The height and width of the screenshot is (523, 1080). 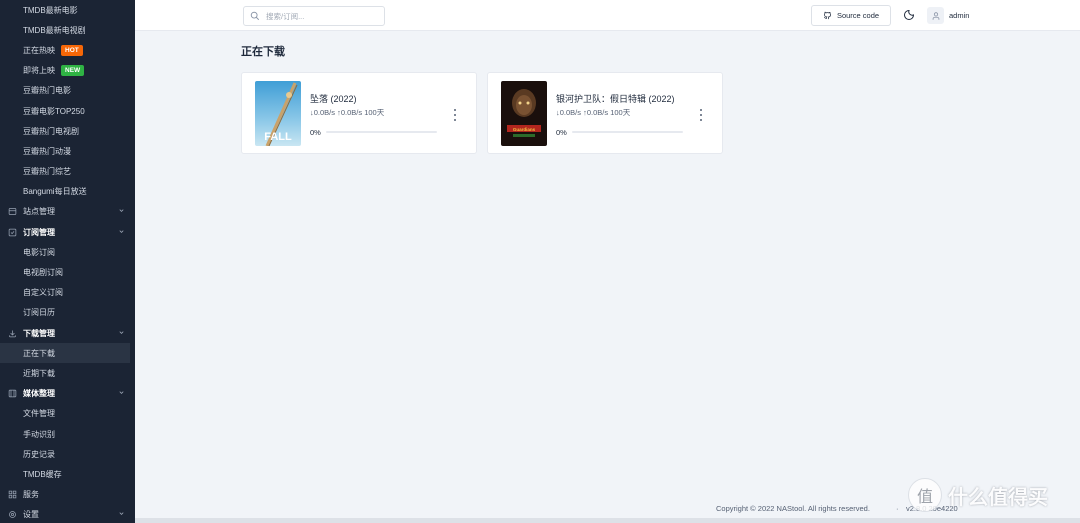 I want to click on status-badge: NEW, so click(x=73, y=71).